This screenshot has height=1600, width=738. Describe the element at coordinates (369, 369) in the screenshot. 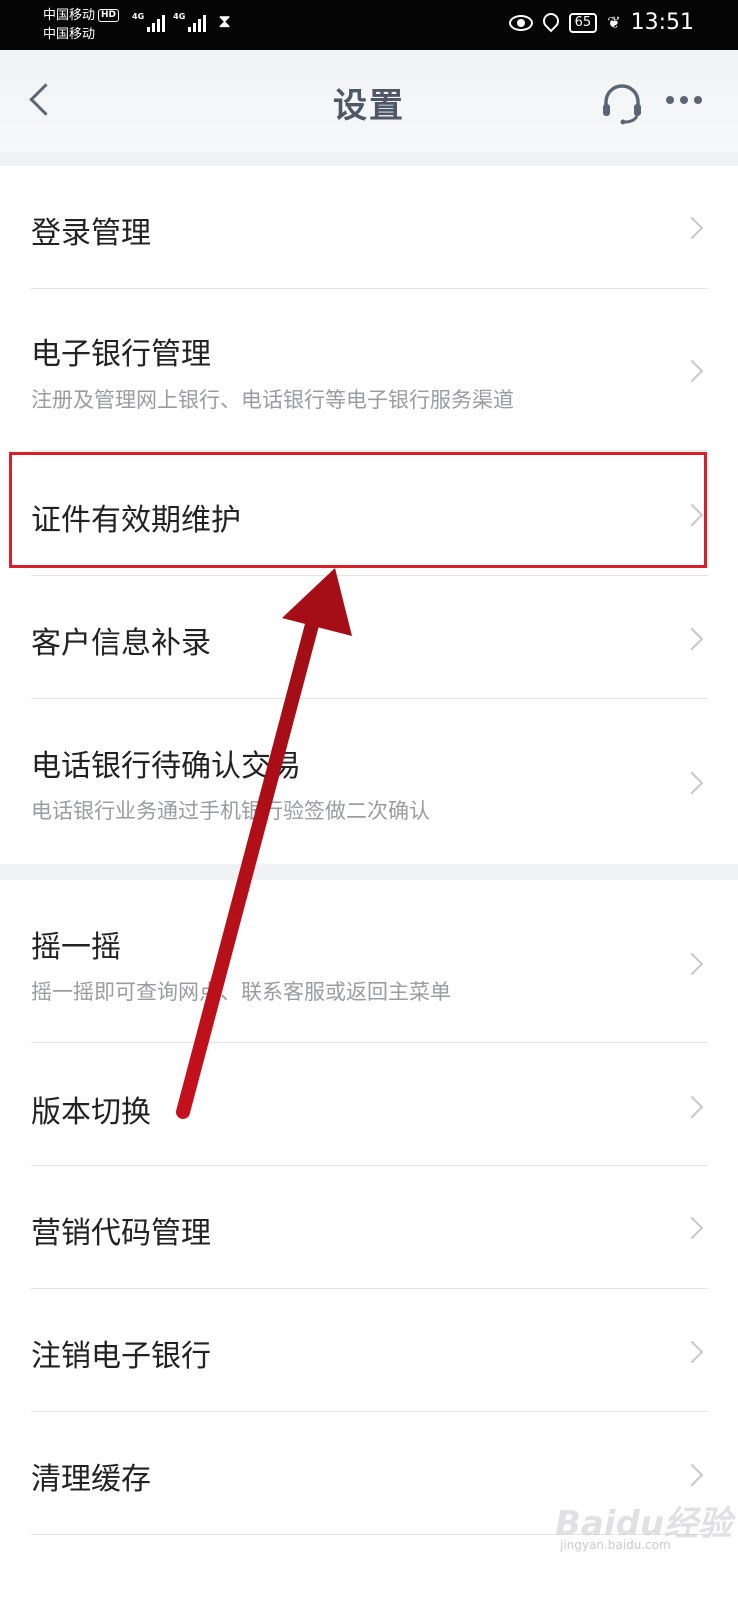

I see `menu-item-ebank: 电子银行管理 注册及管理网上银行、电话银行等电子银行服务渠道` at that location.